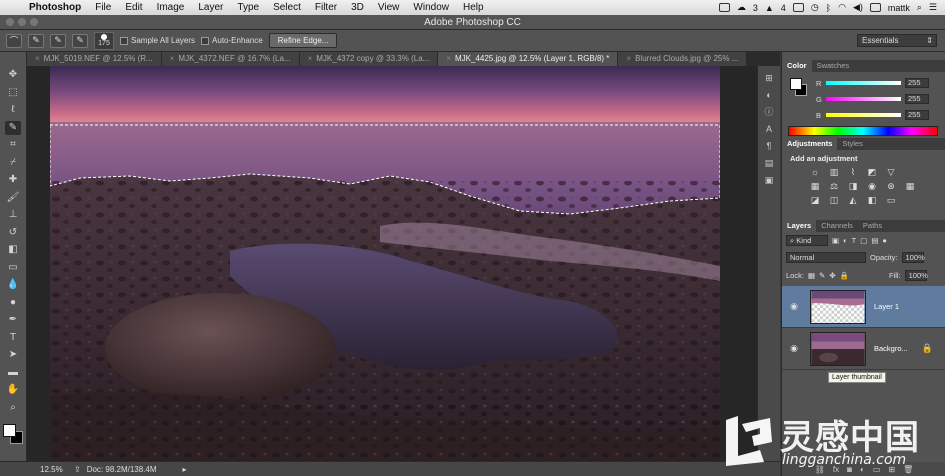 This screenshot has height=476, width=945. I want to click on paragraph-panel-icon: ¶, so click(769, 146).